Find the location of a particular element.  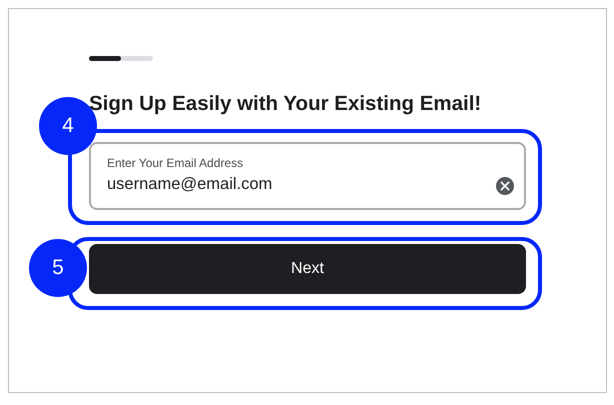

callout-number: 5 is located at coordinates (58, 268).